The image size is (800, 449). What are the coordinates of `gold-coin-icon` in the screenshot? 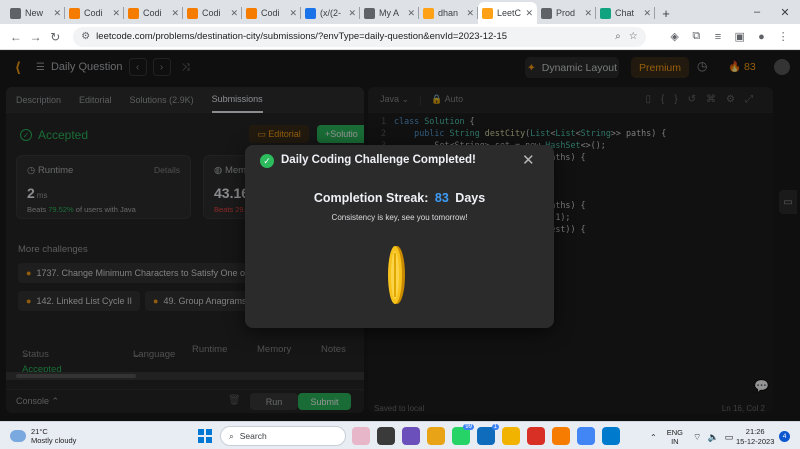 It's located at (396, 275).